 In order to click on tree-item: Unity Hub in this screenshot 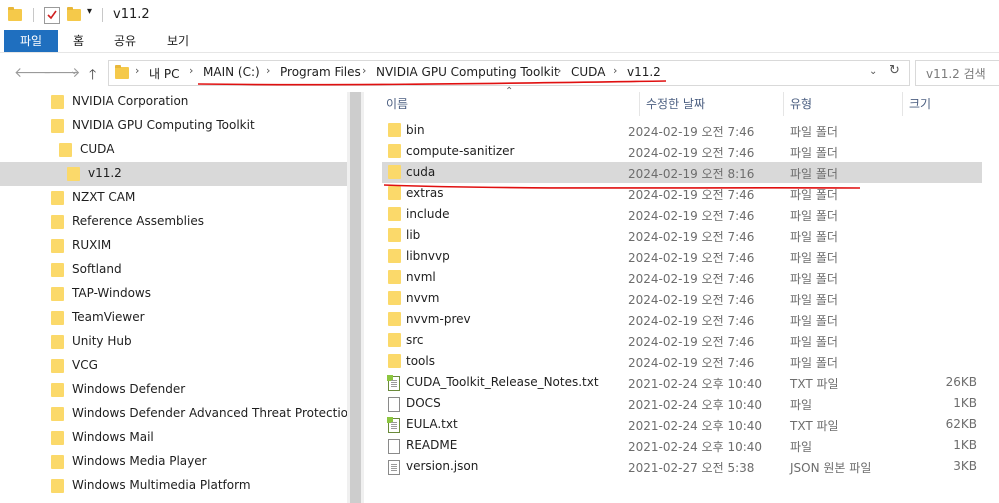, I will do `click(173, 342)`.